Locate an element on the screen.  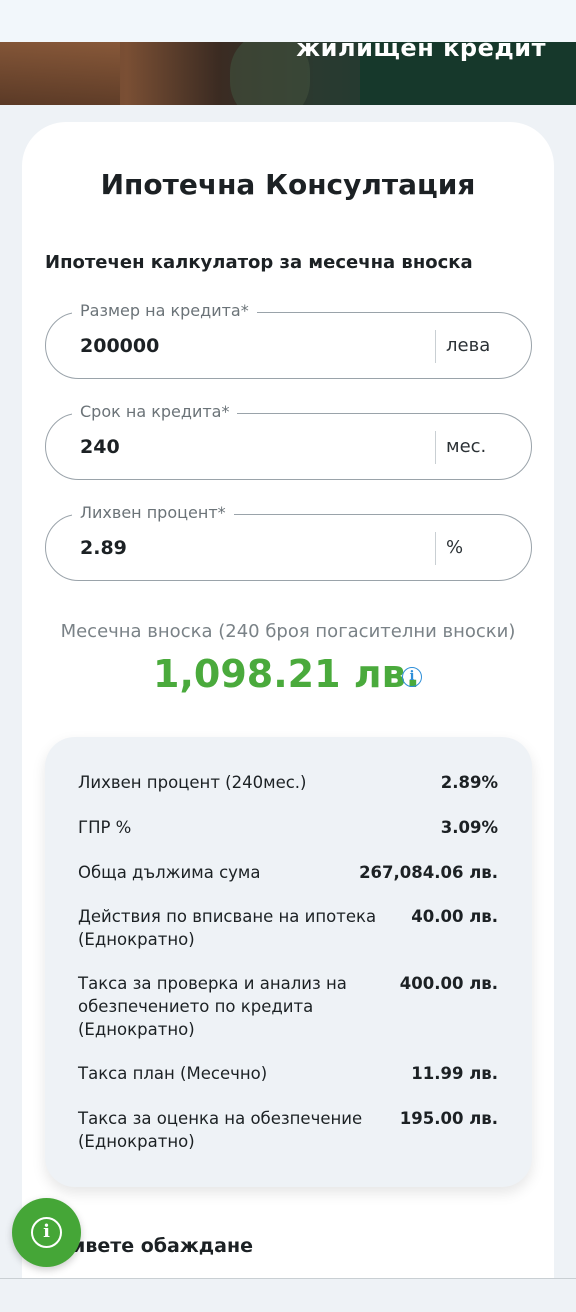
interest-rate-label: Лихвен процент* is located at coordinates (153, 512).